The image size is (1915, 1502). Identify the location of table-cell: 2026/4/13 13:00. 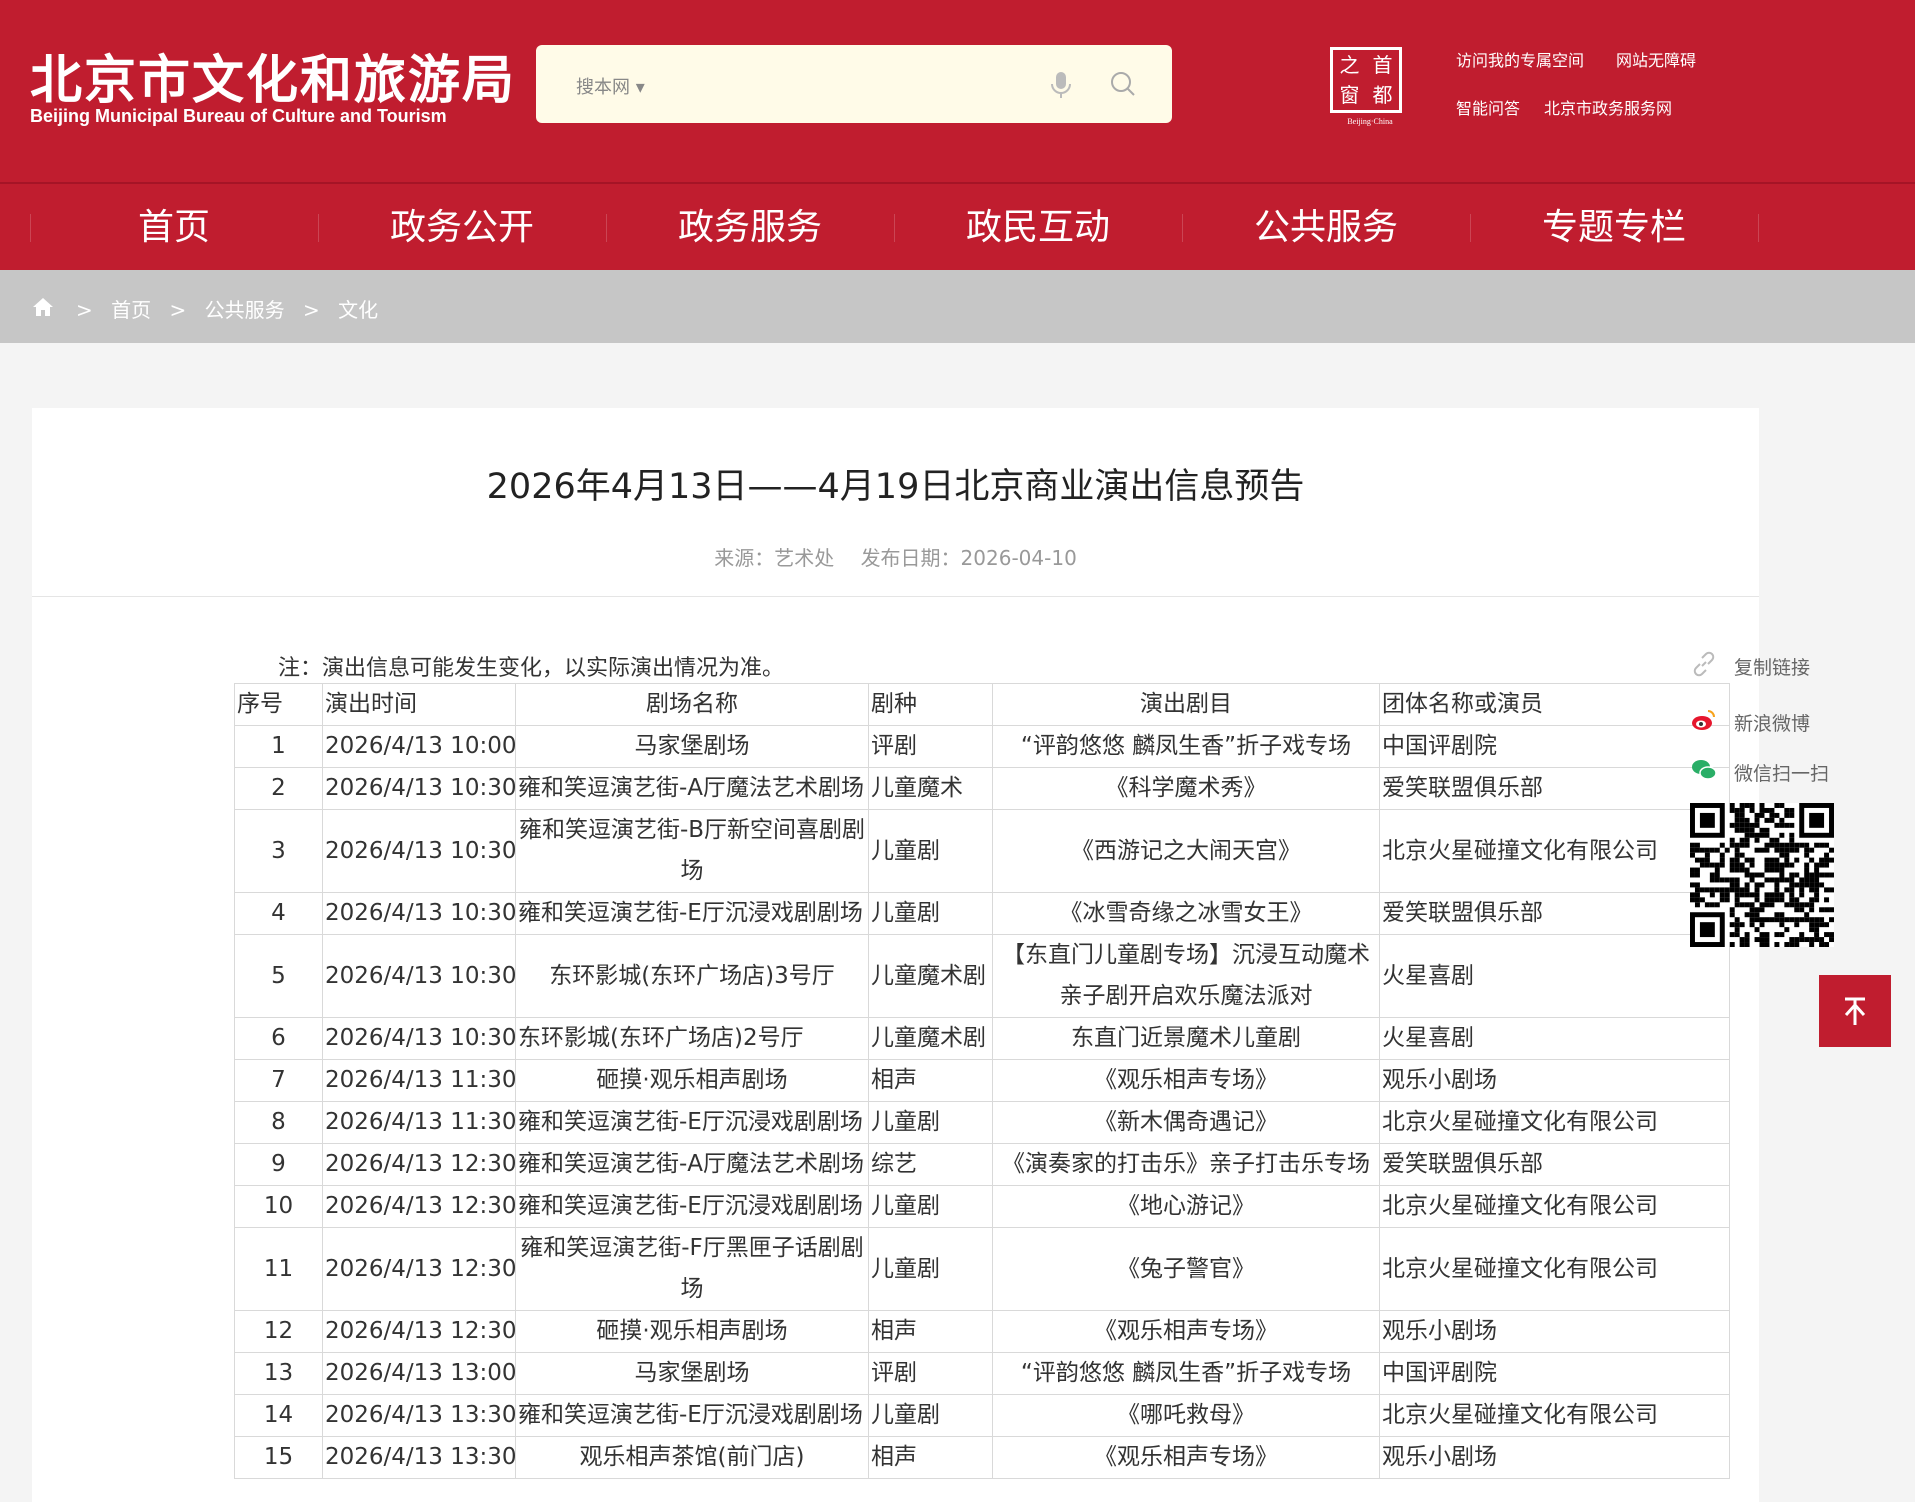
(419, 1373).